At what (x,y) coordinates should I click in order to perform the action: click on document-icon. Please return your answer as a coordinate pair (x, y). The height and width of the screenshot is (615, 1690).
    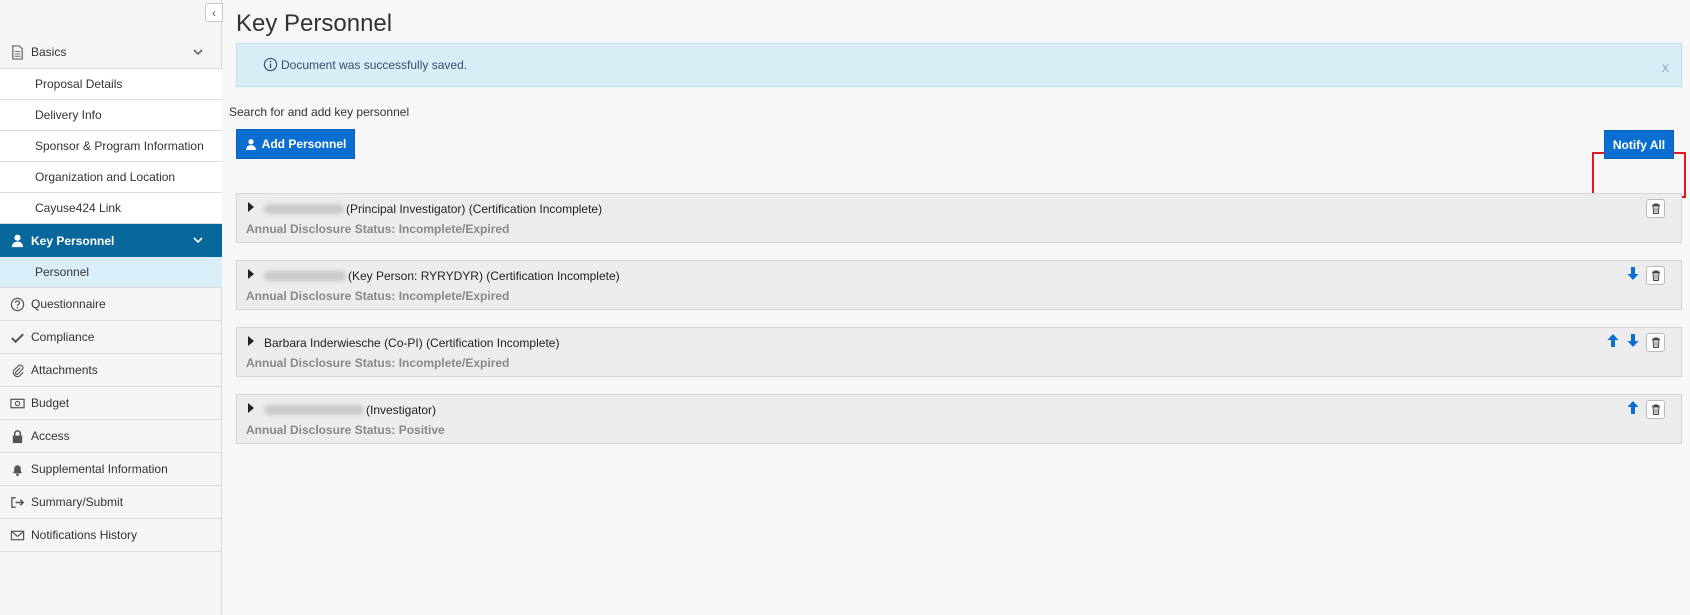
    Looking at the image, I should click on (17, 52).